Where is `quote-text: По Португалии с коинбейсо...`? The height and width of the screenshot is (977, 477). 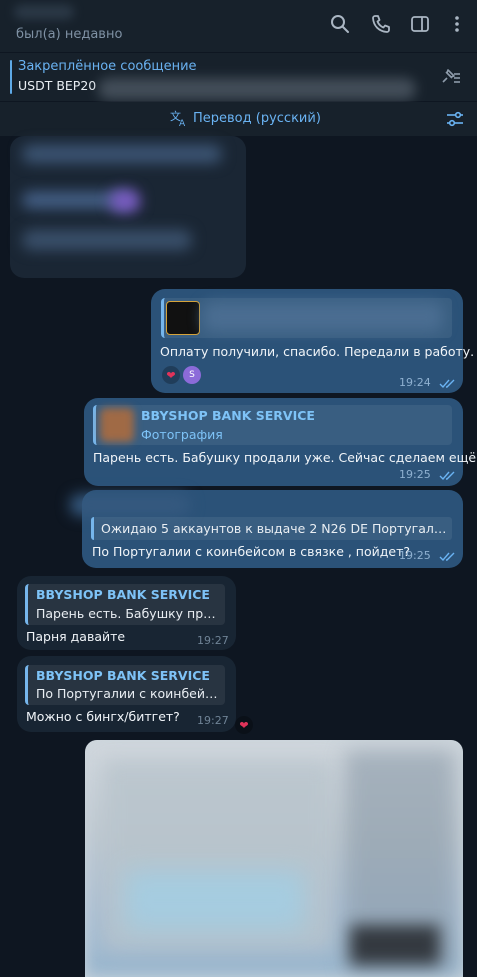
quote-text: По Португалии с коинбейсо... is located at coordinates (129, 693).